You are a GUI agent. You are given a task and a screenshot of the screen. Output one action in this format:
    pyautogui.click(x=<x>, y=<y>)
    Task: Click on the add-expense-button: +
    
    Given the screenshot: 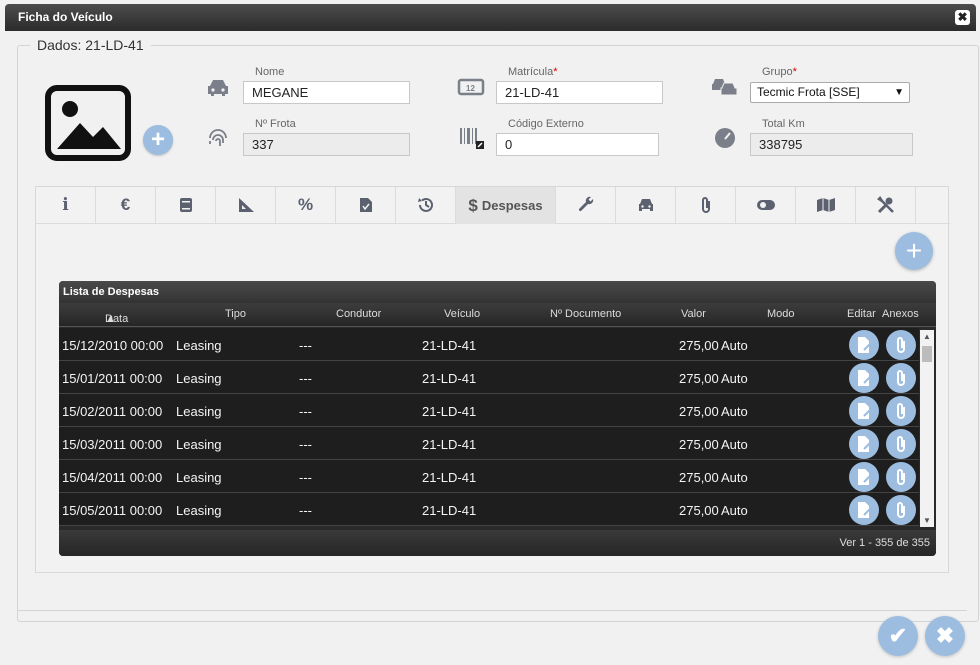 What is the action you would take?
    pyautogui.click(x=914, y=251)
    